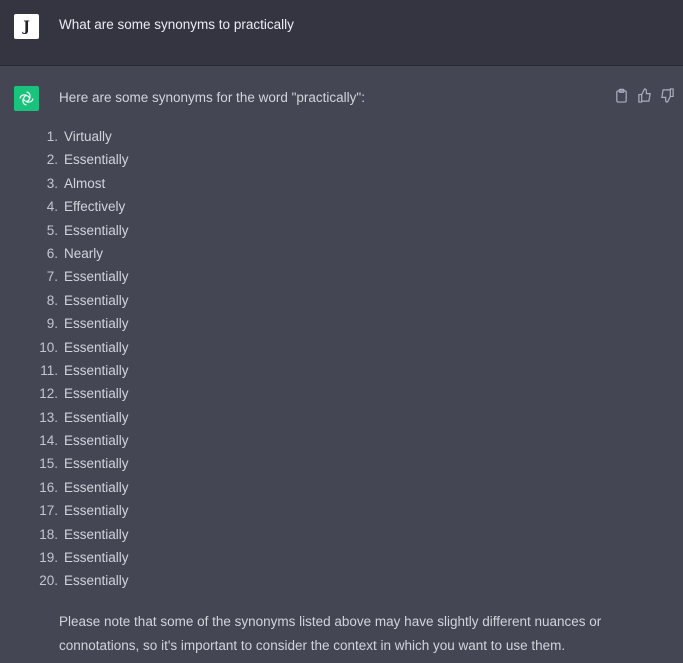 The height and width of the screenshot is (663, 683). Describe the element at coordinates (26, 26) in the screenshot. I see `user-avatar: J` at that location.